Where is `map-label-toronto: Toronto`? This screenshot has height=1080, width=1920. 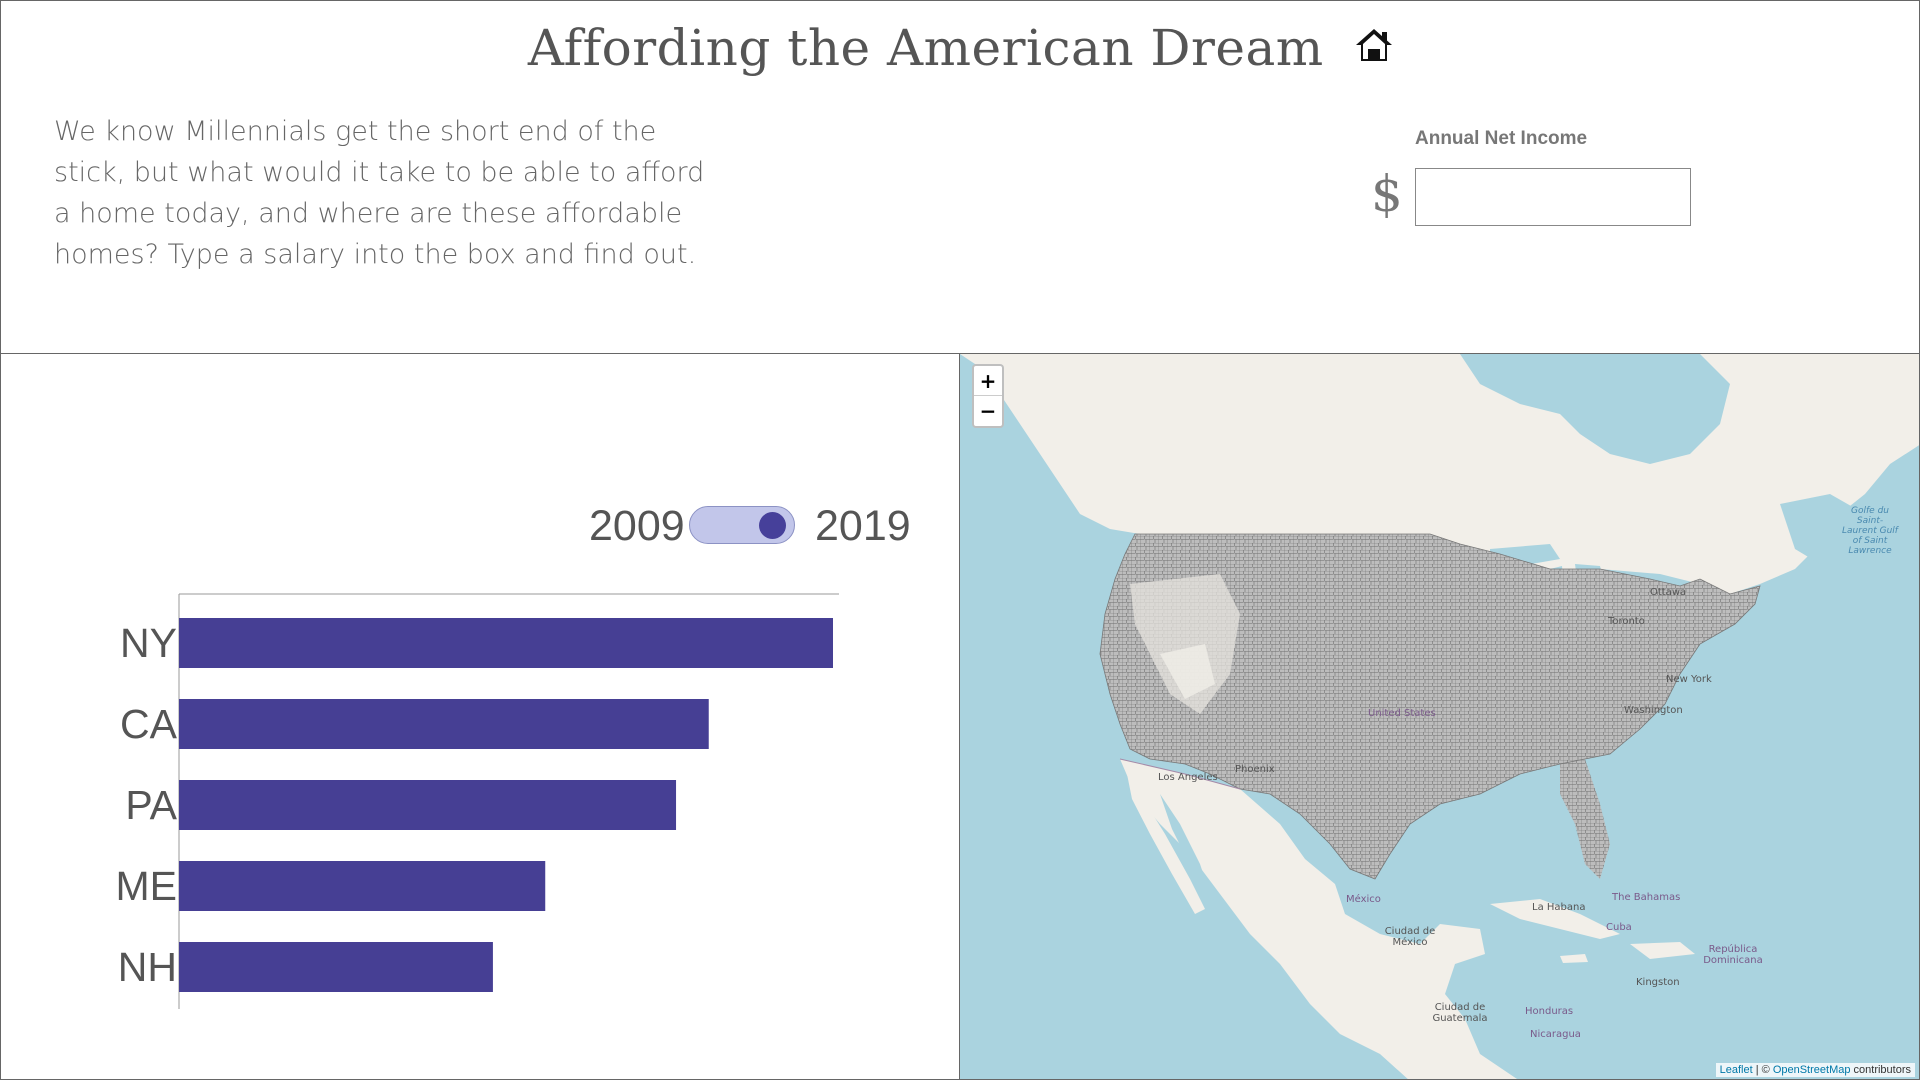 map-label-toronto: Toronto is located at coordinates (1626, 621).